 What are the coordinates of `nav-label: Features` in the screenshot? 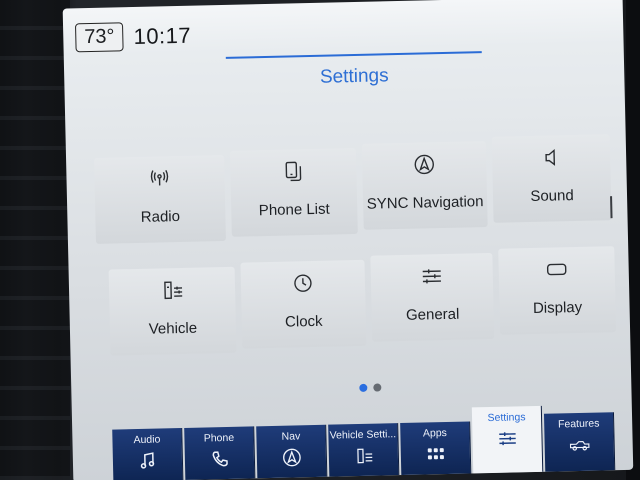 It's located at (578, 424).